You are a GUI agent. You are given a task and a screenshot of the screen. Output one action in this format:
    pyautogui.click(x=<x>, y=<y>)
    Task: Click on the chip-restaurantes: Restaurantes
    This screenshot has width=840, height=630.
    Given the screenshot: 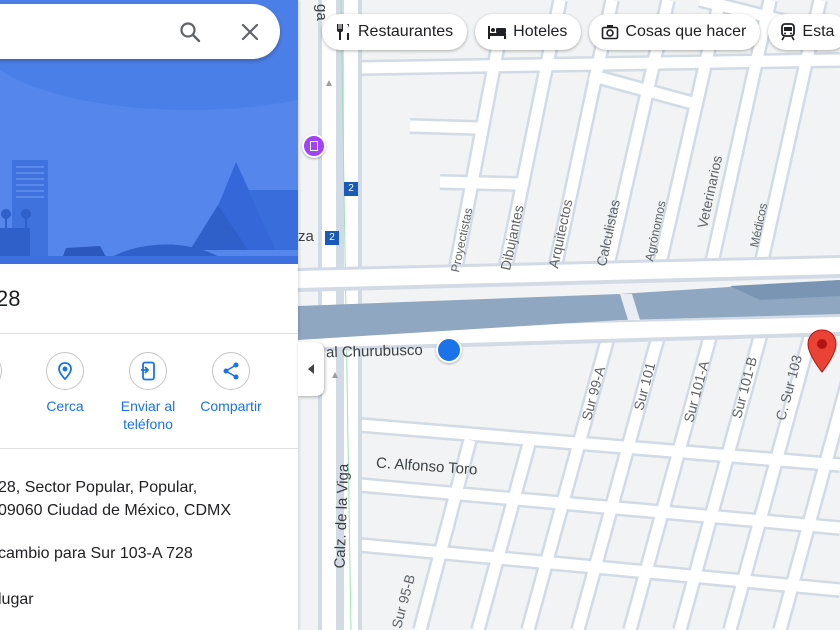 What is the action you would take?
    pyautogui.click(x=395, y=32)
    